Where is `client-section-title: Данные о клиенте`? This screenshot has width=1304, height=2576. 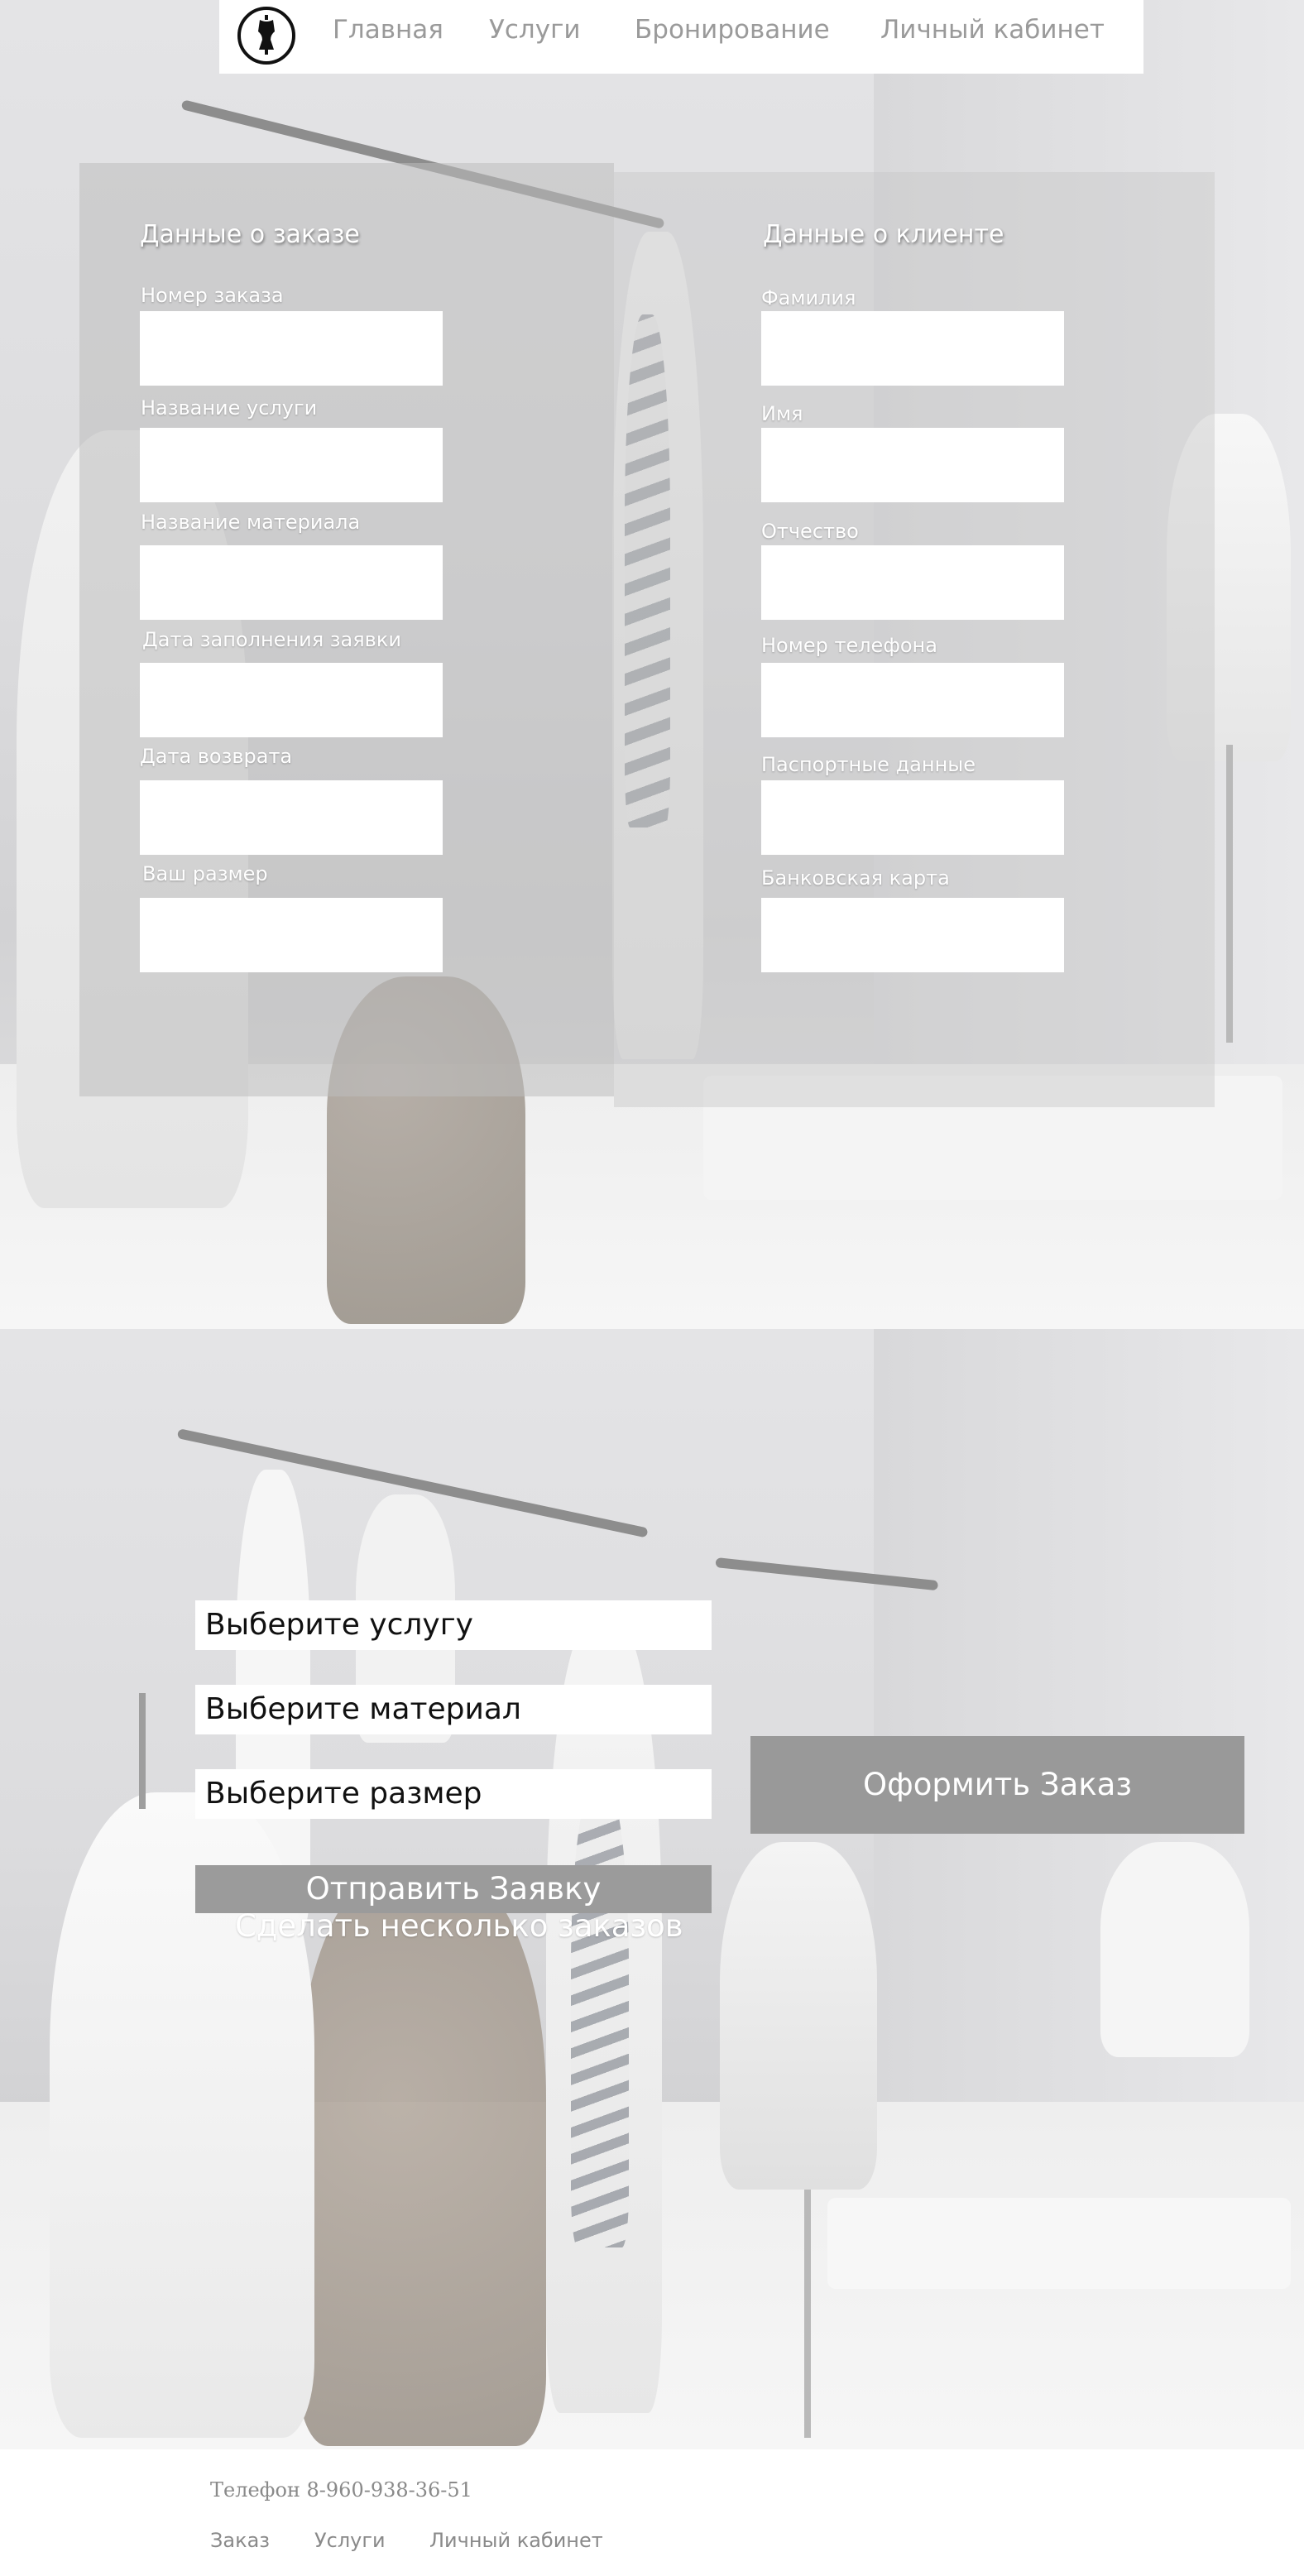
client-section-title: Данные о клиенте is located at coordinates (883, 235).